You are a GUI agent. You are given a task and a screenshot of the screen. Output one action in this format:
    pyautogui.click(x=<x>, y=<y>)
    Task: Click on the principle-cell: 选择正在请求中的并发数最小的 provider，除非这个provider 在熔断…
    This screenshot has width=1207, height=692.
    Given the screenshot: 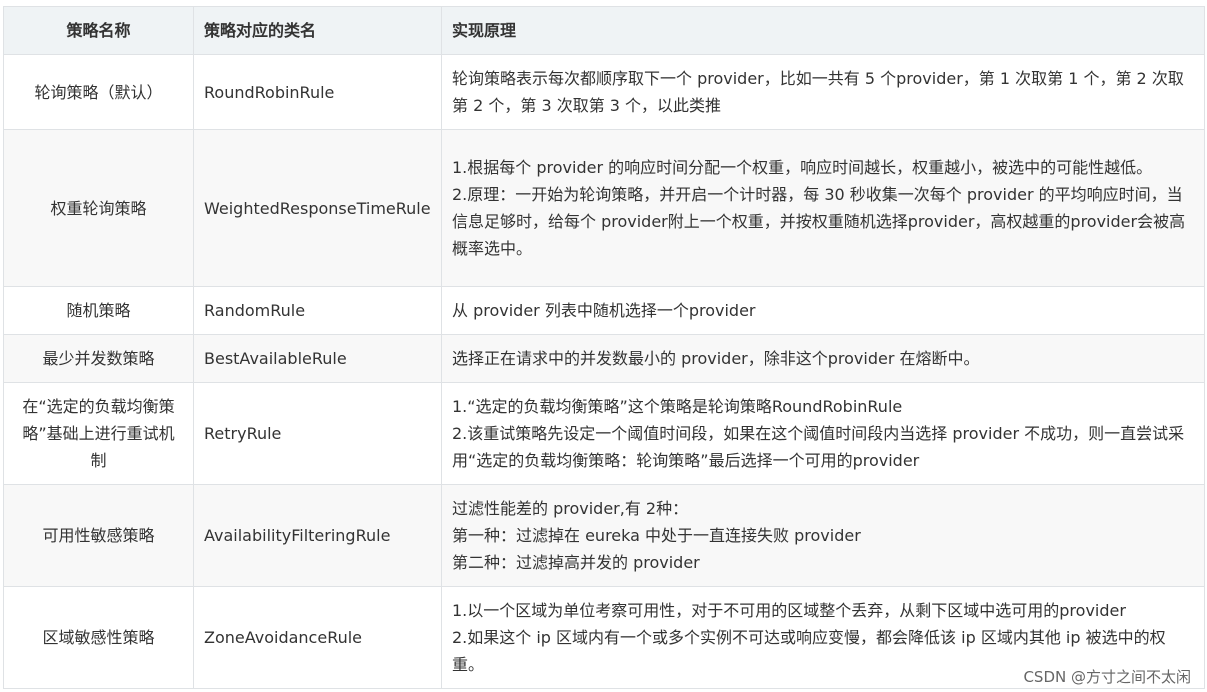 What is the action you would take?
    pyautogui.click(x=823, y=358)
    